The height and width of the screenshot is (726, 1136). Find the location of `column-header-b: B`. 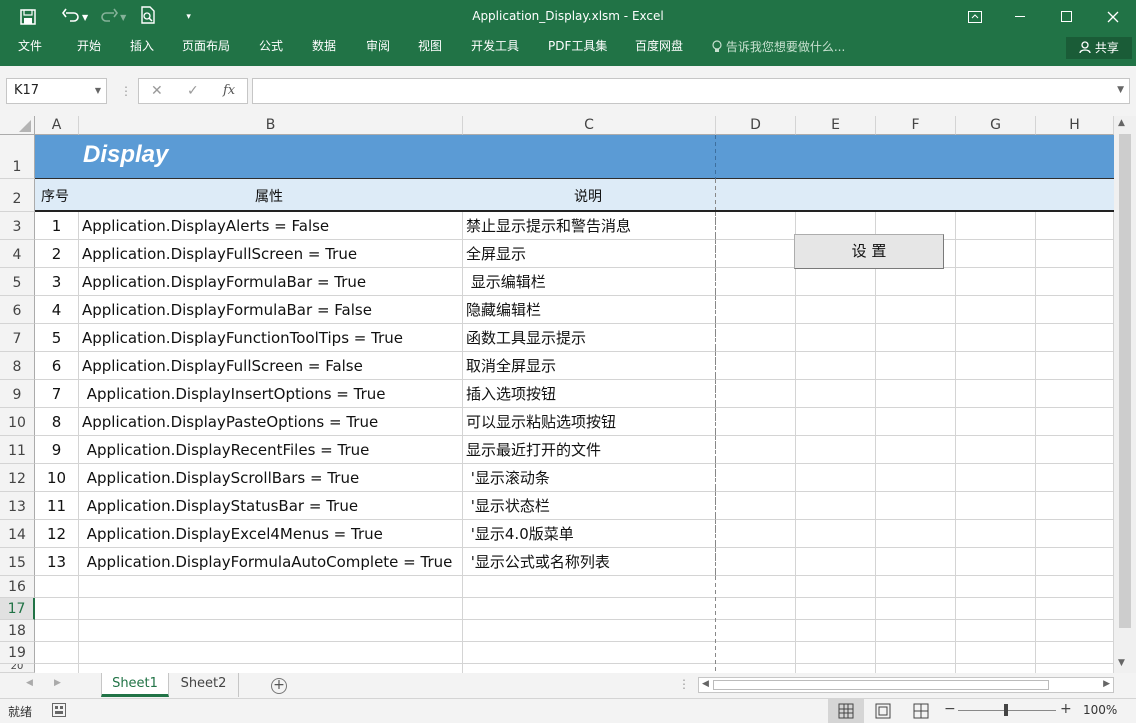

column-header-b: B is located at coordinates (271, 125).